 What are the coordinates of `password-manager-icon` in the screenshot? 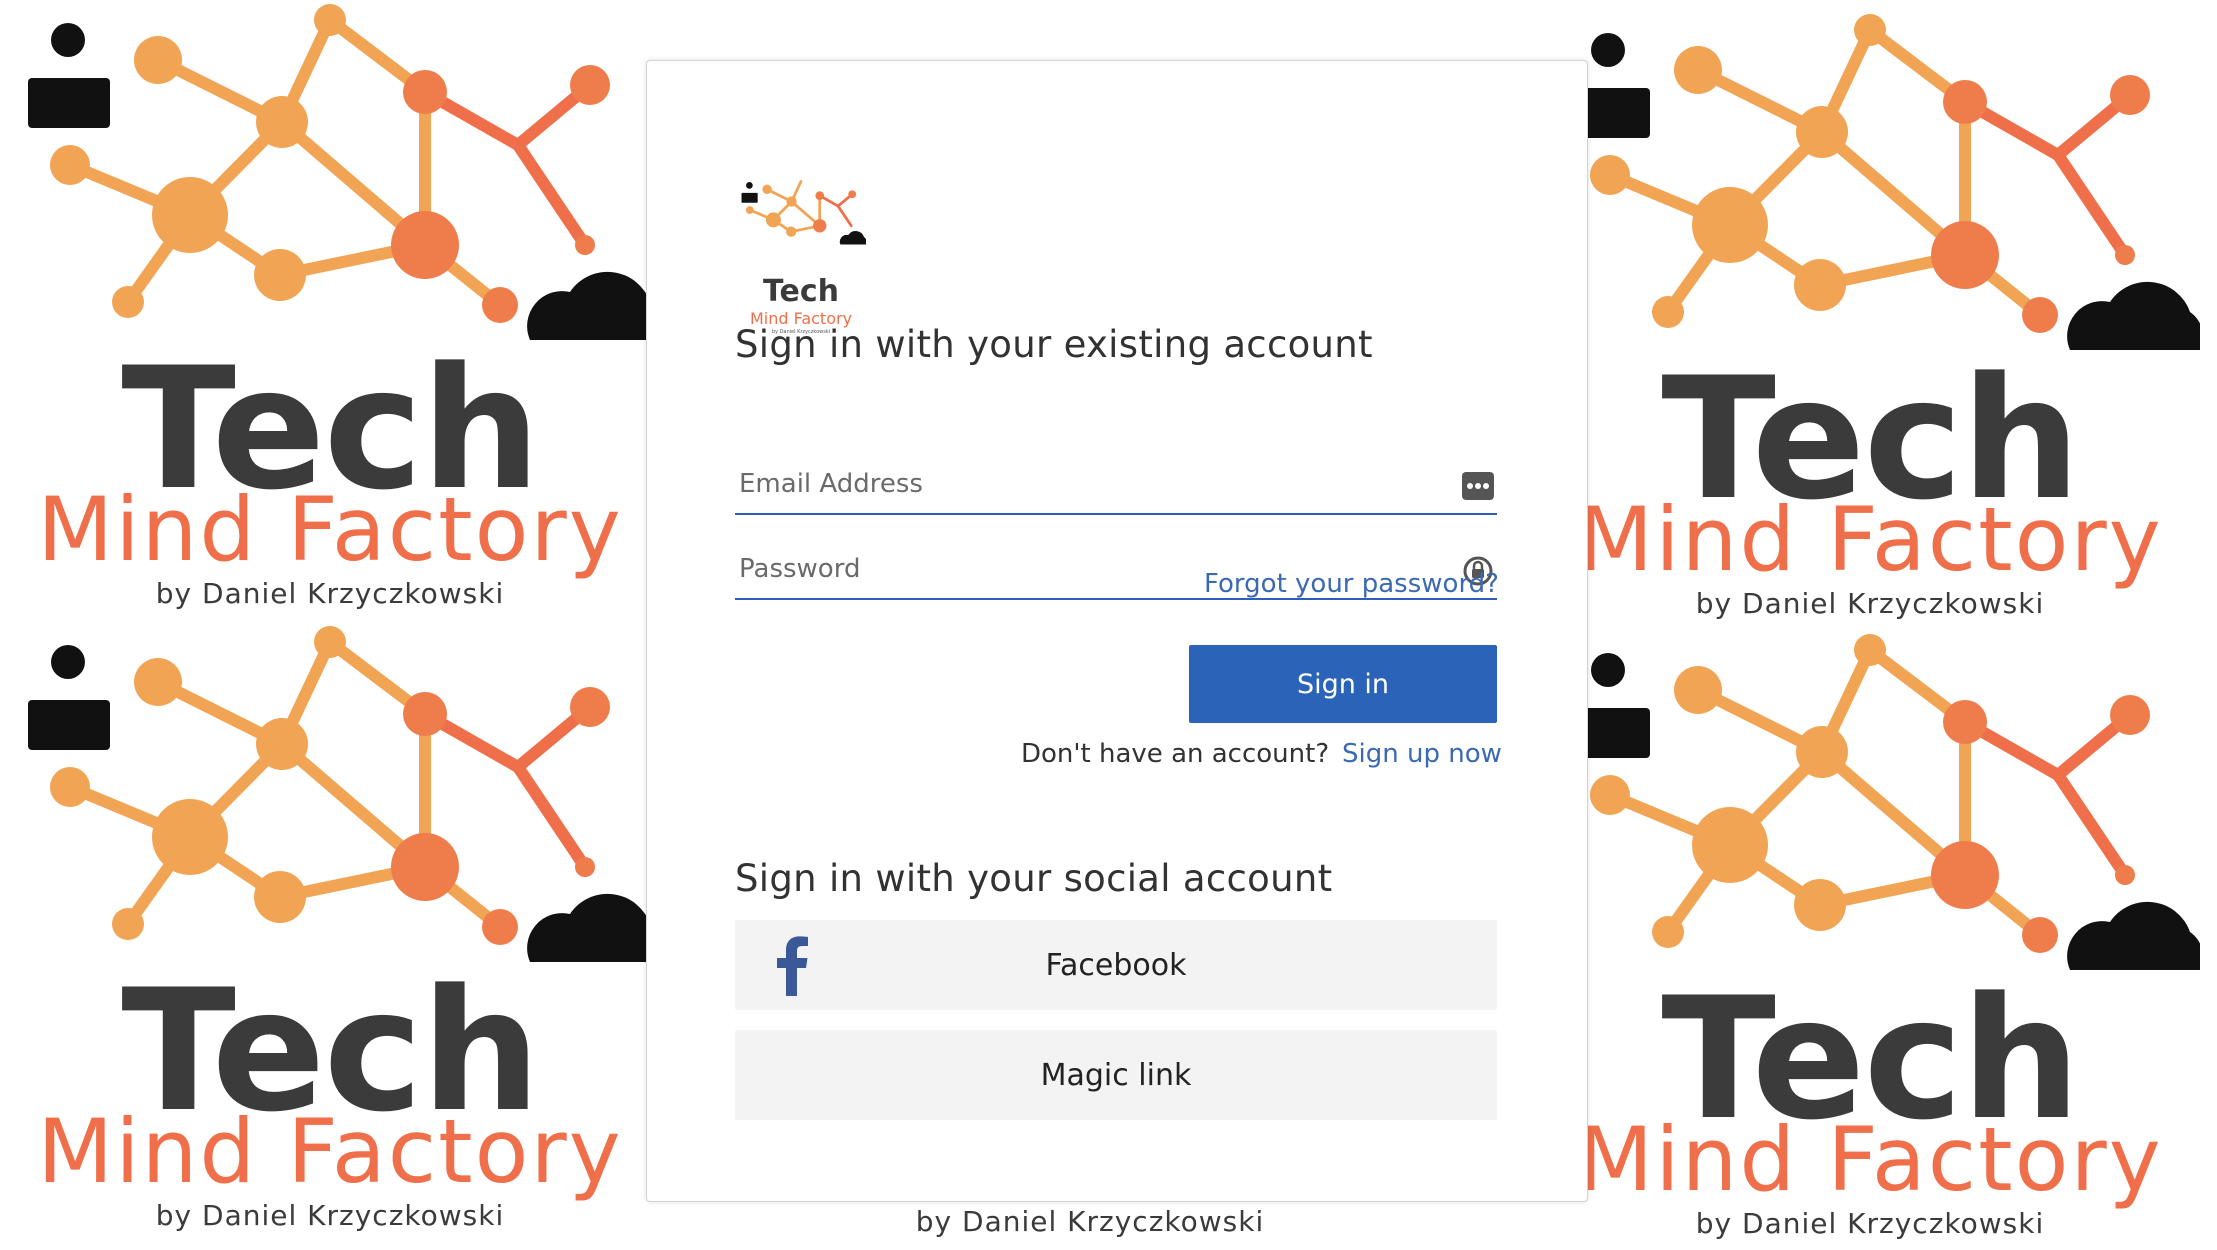 It's located at (1478, 486).